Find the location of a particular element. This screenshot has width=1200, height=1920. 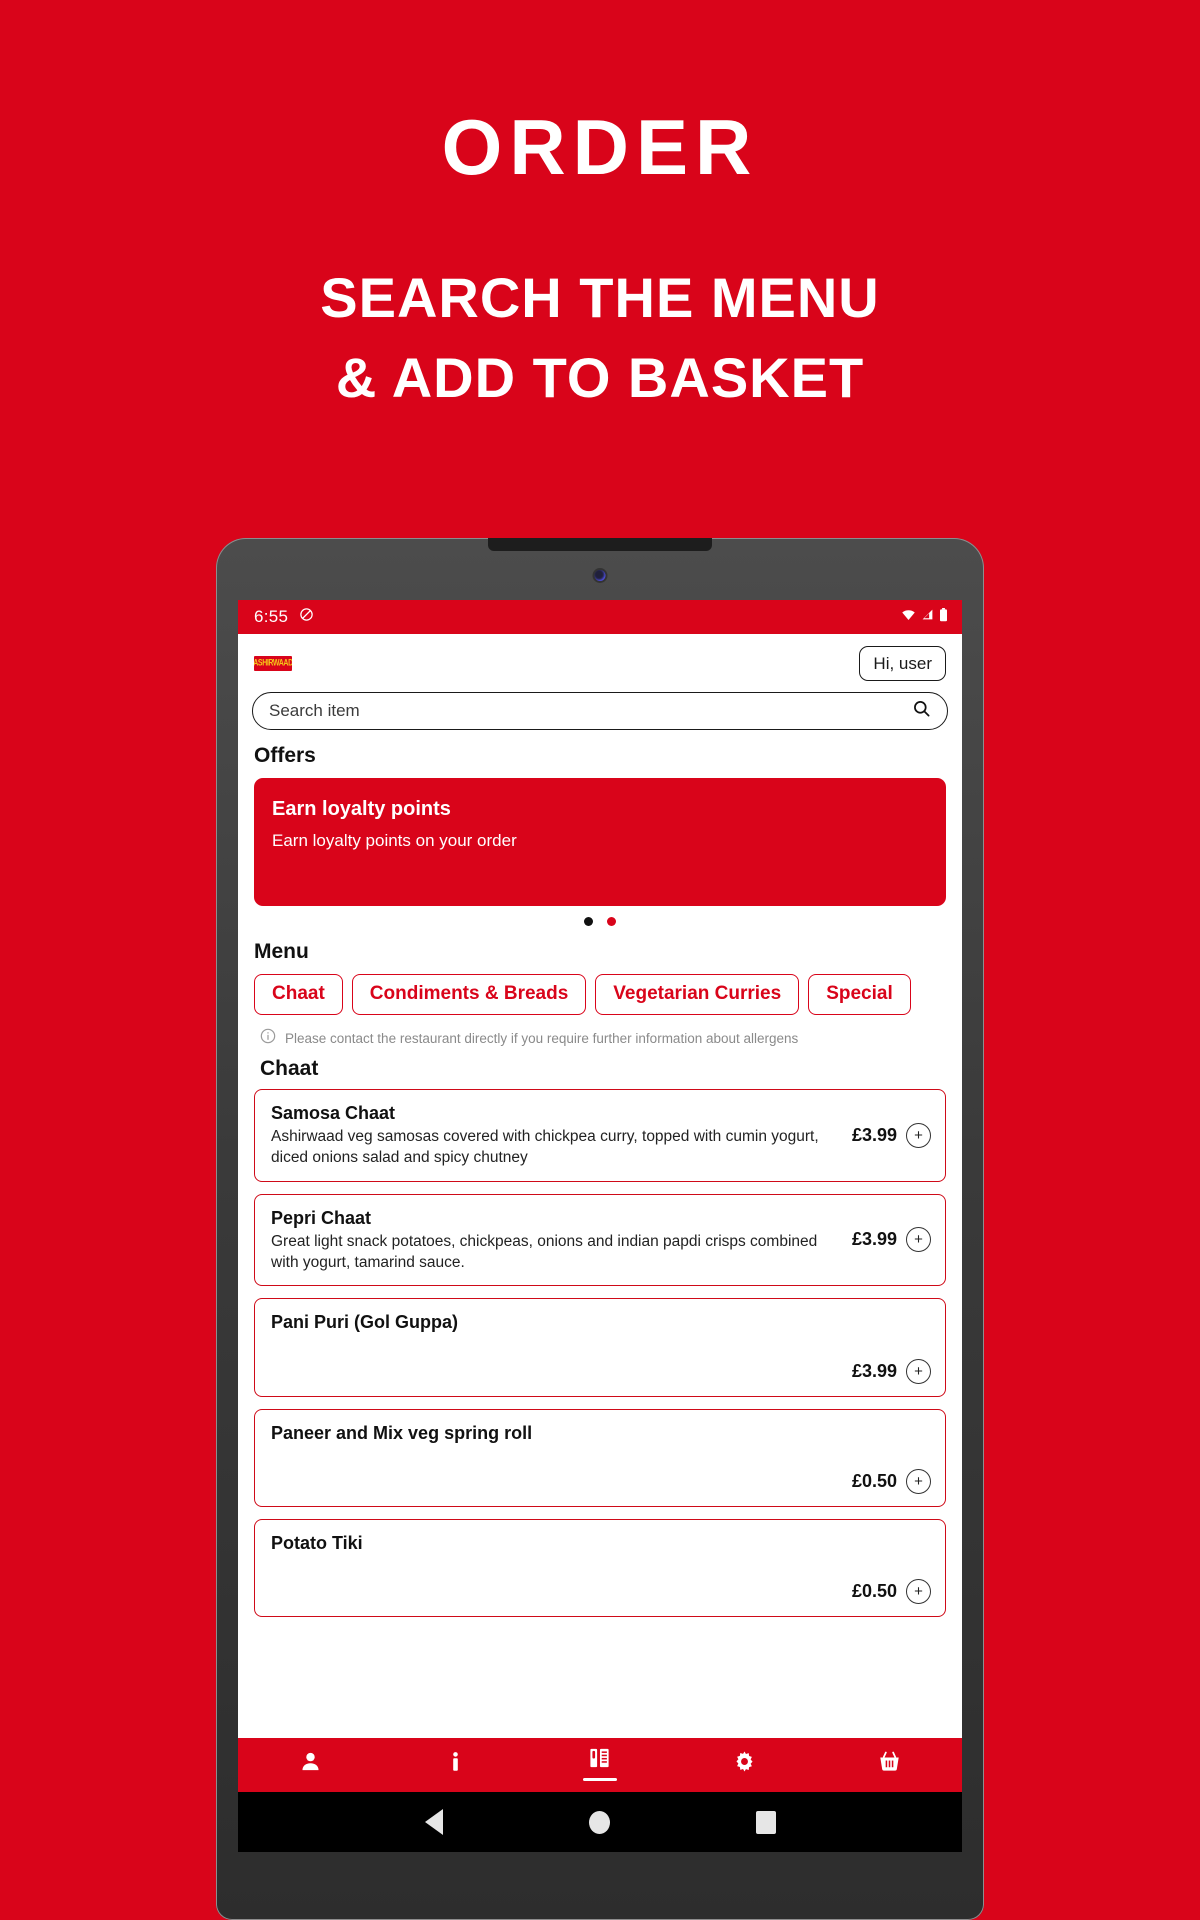

menu-item-row: Pani Puri (Gol Guppa) £3.99 + is located at coordinates (600, 1347).